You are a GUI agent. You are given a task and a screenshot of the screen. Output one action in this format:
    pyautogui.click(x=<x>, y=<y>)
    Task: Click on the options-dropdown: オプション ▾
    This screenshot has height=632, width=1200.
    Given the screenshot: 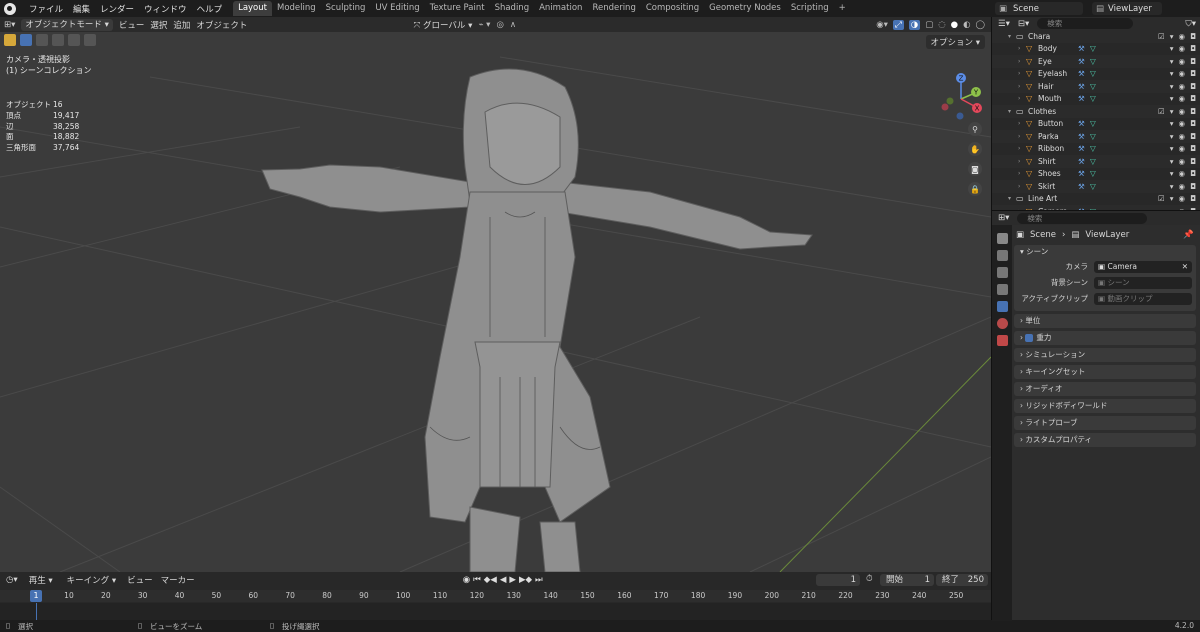 What is the action you would take?
    pyautogui.click(x=955, y=42)
    